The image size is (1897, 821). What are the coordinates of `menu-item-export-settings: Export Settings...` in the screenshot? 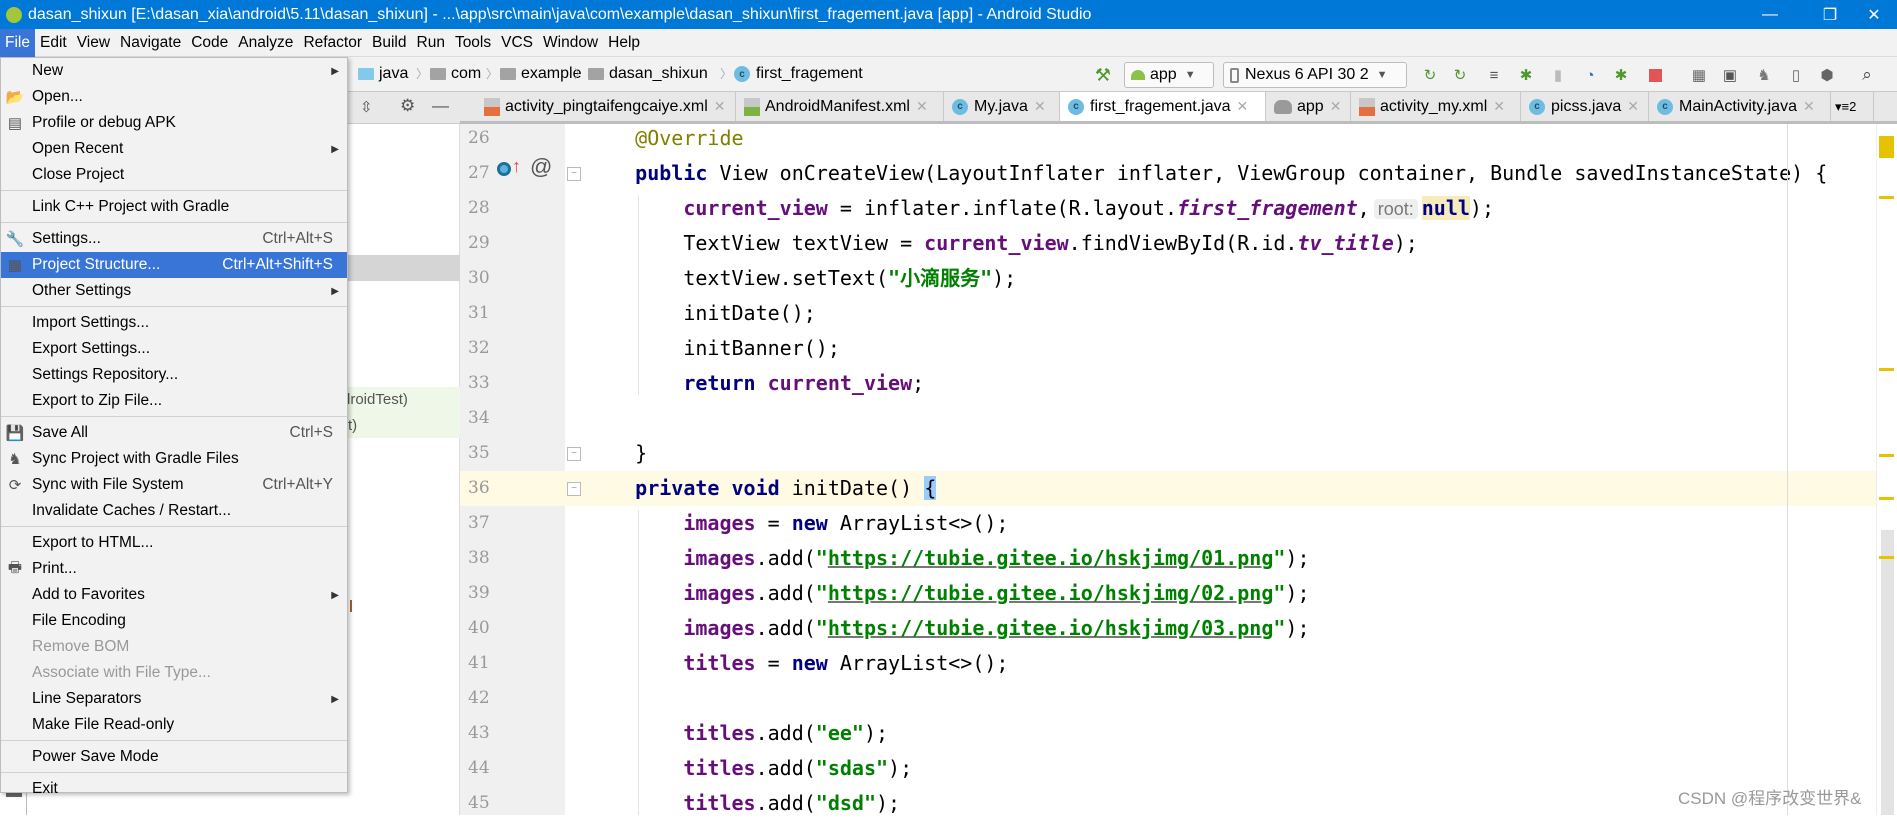 It's located at (174, 349).